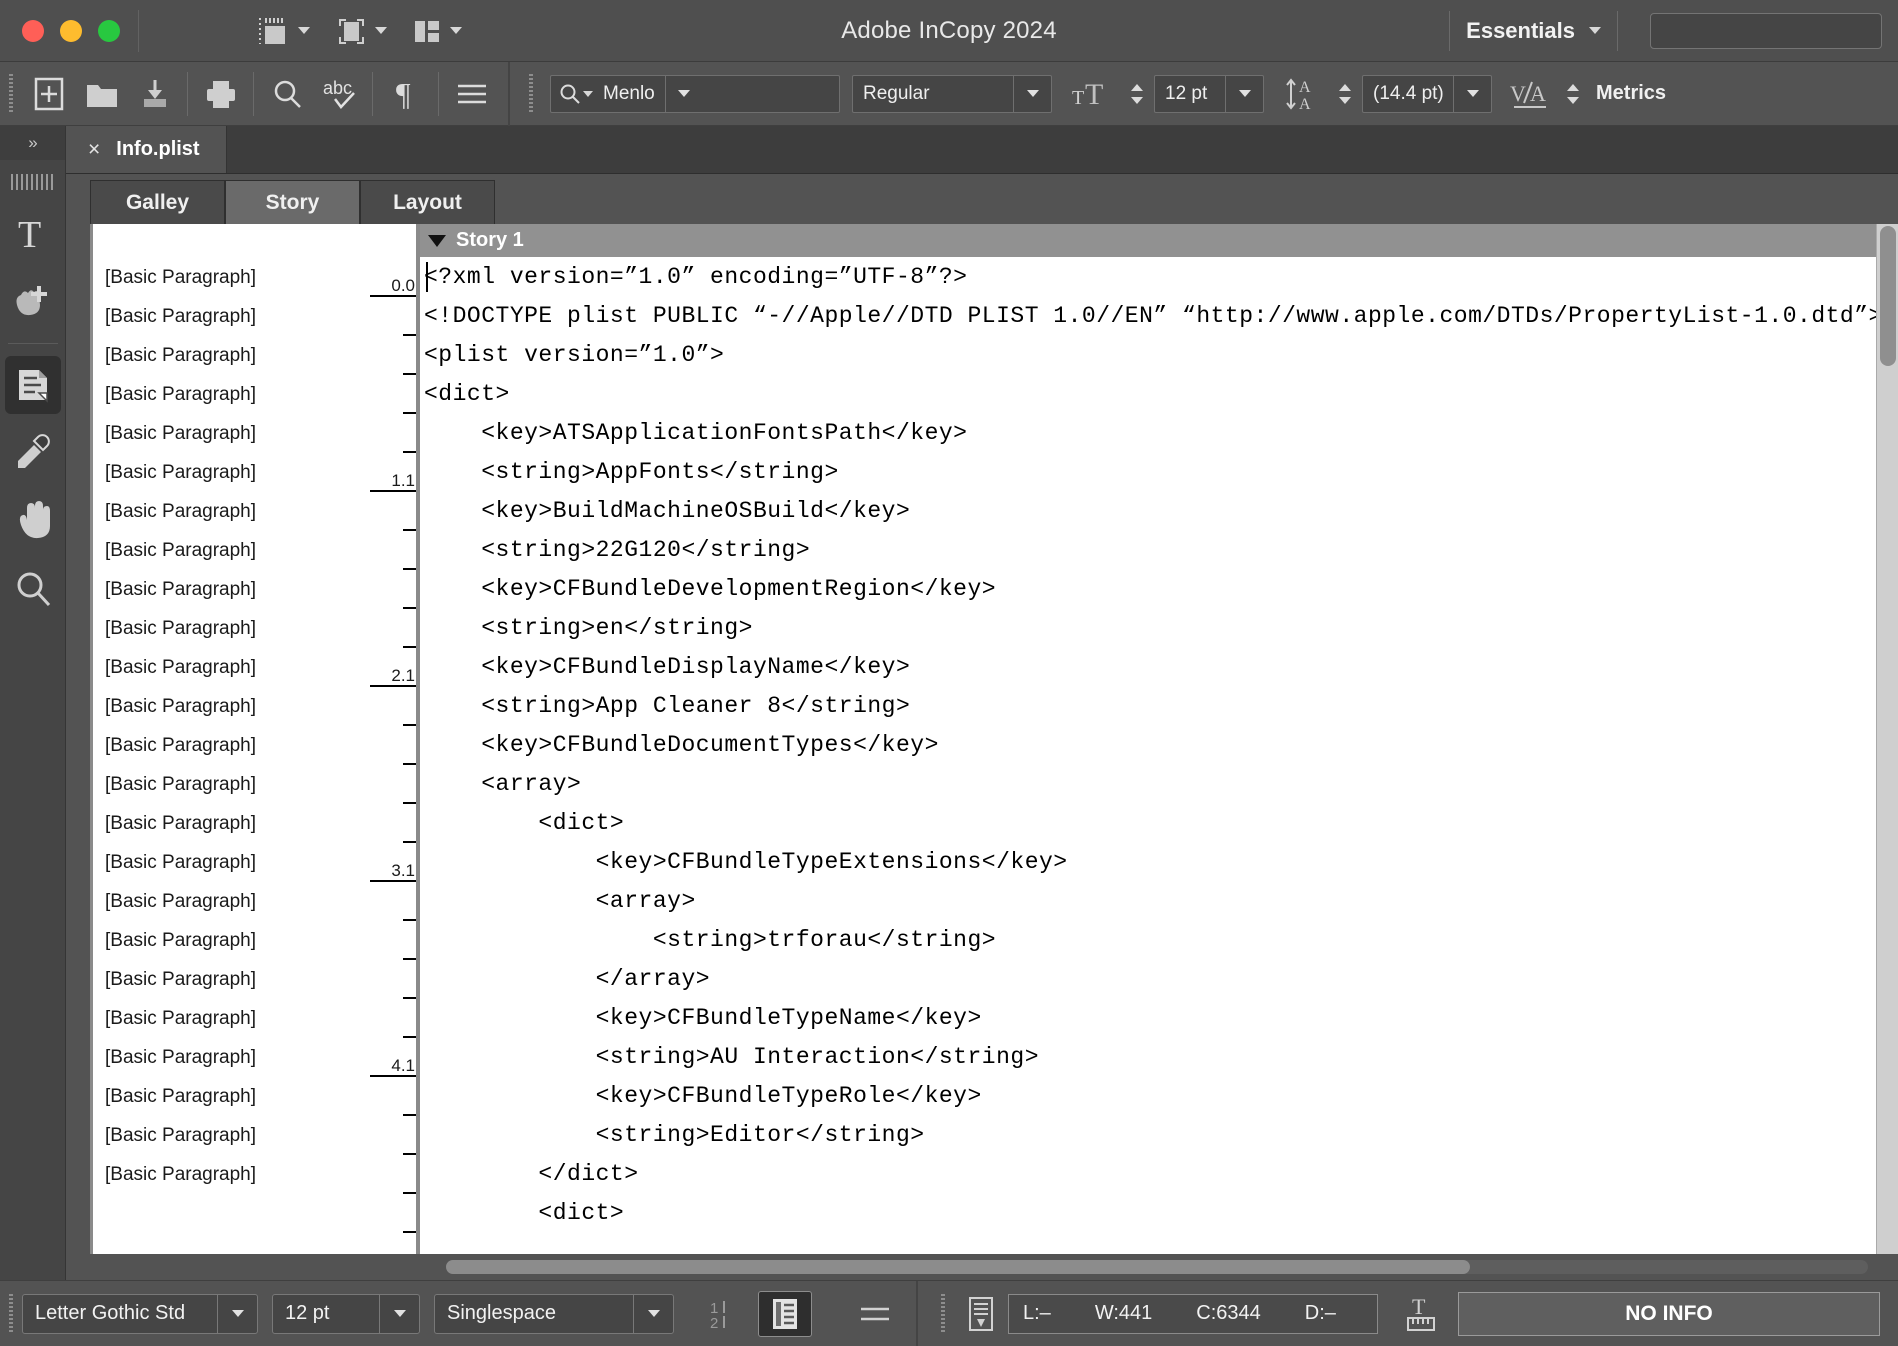 The height and width of the screenshot is (1346, 1898). Describe the element at coordinates (1161, 550) in the screenshot. I see `story-line: <string>22G120</string>` at that location.